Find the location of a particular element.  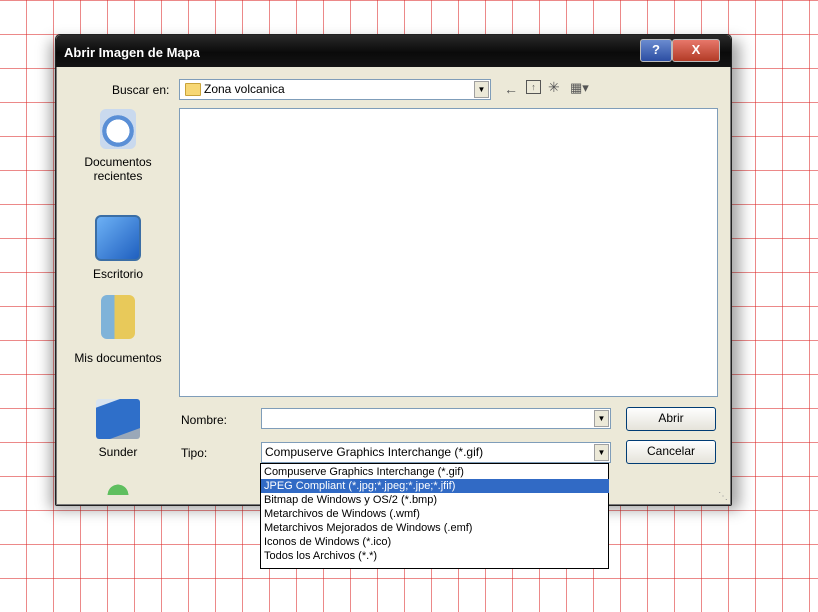

help-button: ? is located at coordinates (656, 50).